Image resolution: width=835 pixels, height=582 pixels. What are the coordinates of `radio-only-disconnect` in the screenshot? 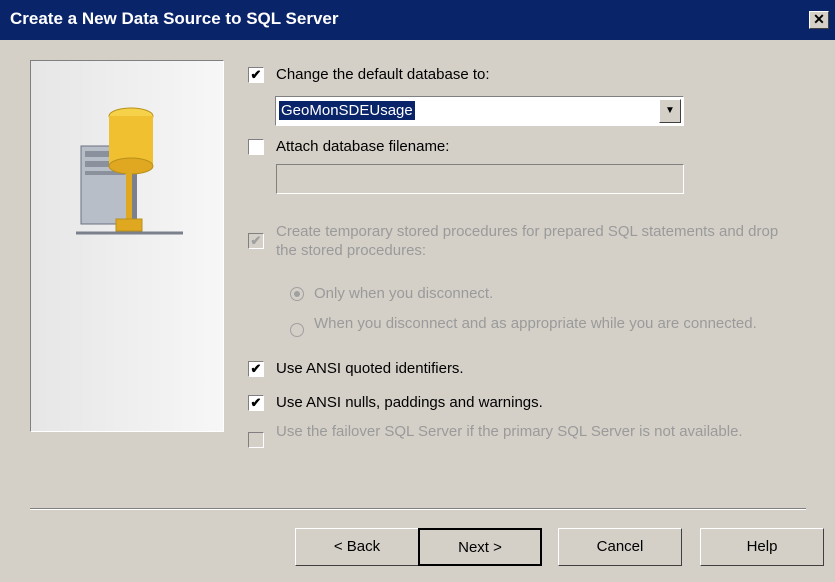 It's located at (297, 294).